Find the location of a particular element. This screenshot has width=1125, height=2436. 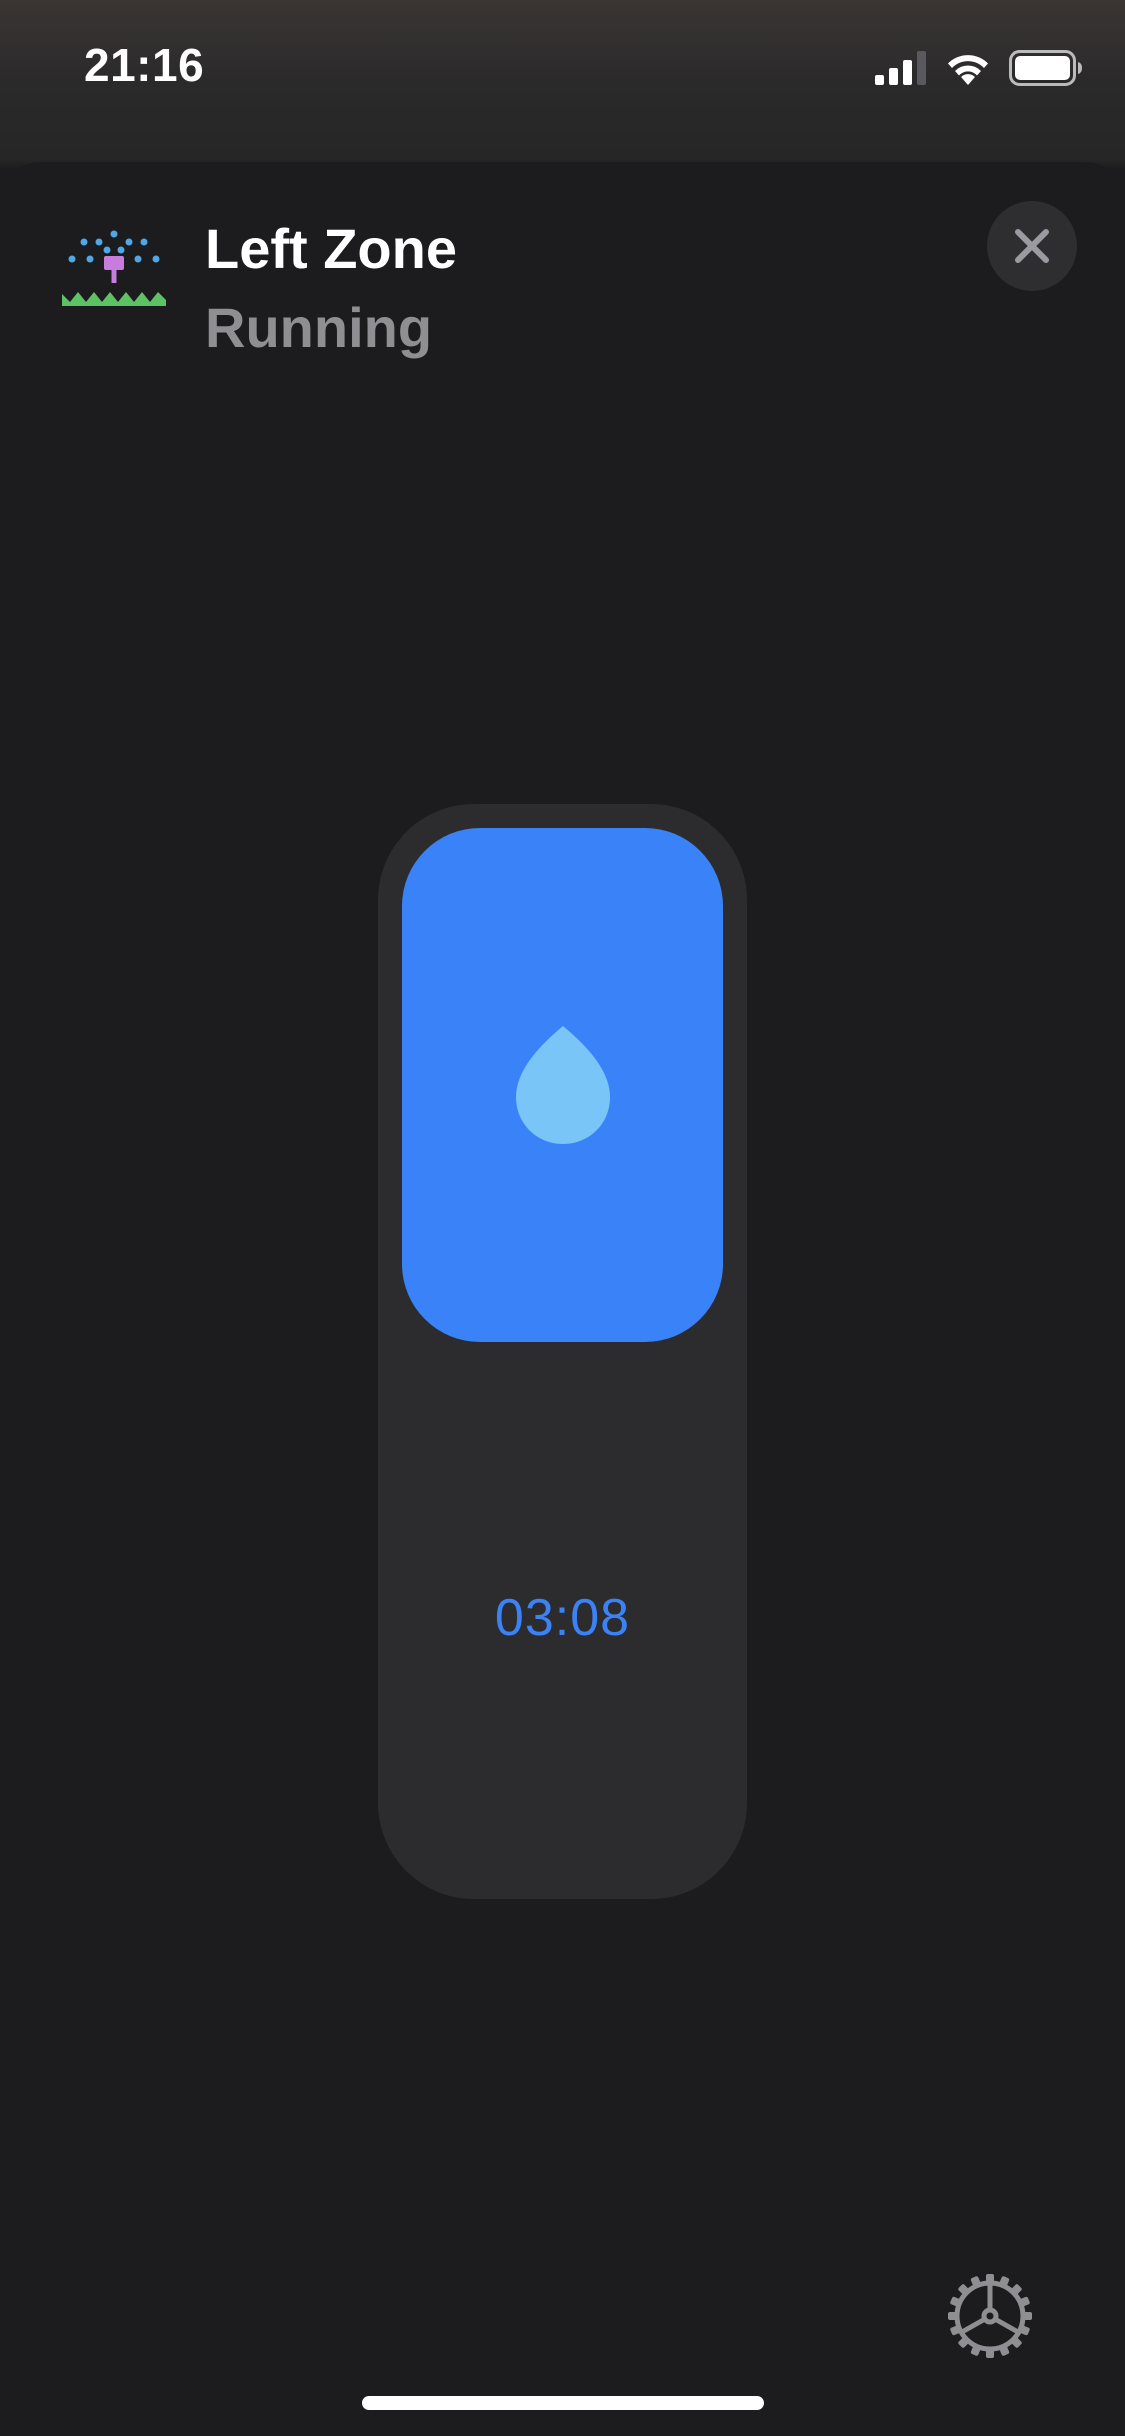

settings-button is located at coordinates (990, 2316).